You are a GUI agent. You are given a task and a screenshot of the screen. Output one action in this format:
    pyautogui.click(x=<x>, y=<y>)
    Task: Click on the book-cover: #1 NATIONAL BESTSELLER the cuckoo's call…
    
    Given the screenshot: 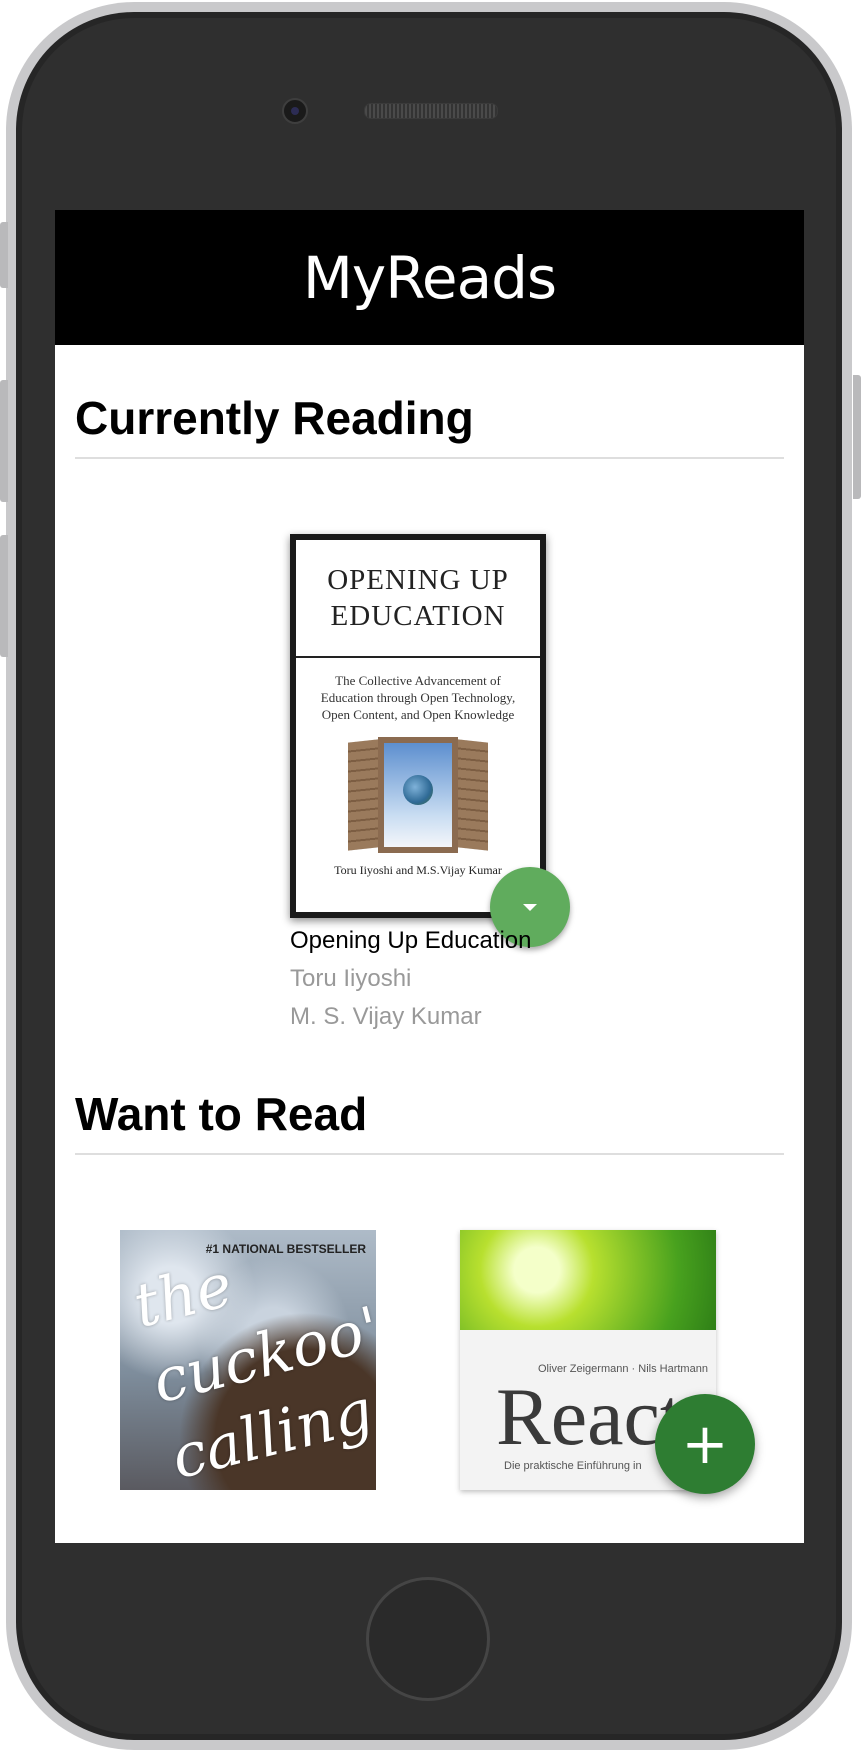 What is the action you would take?
    pyautogui.click(x=248, y=1360)
    